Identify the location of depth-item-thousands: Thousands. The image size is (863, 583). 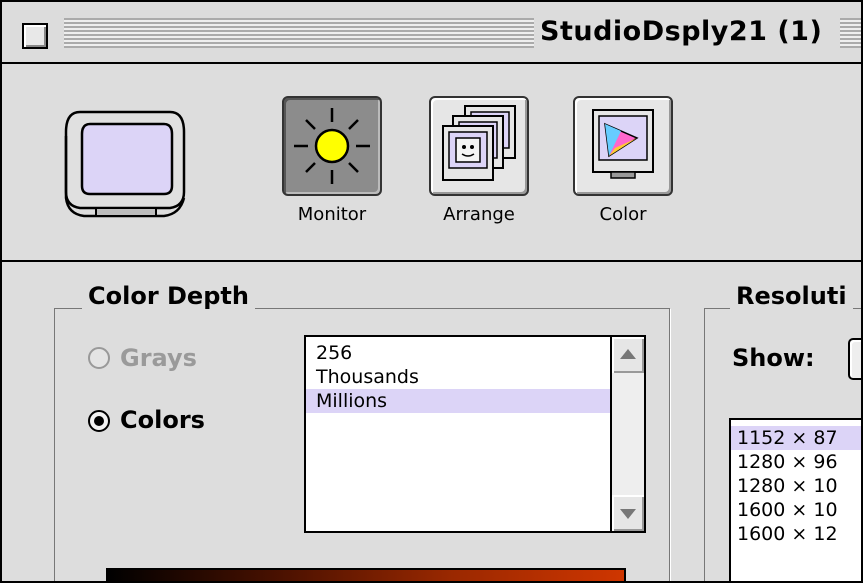
(459, 377).